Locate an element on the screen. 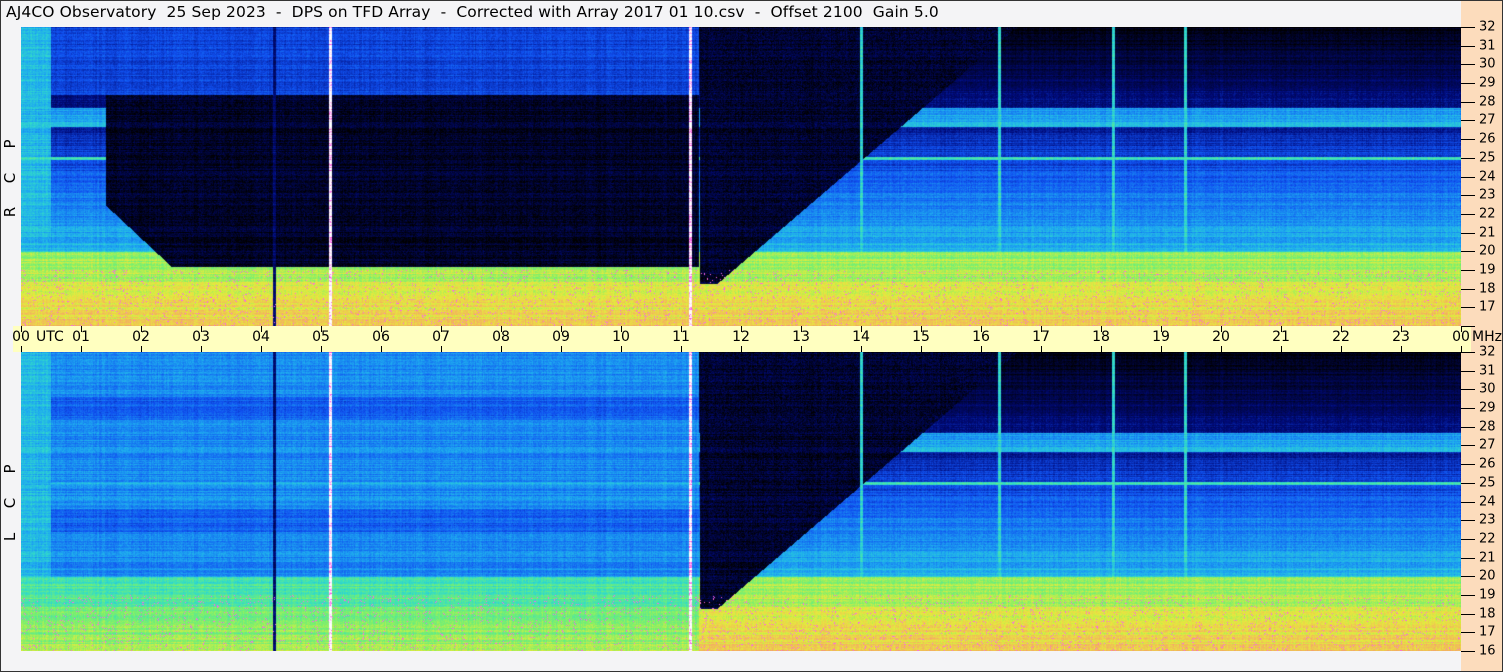 The width and height of the screenshot is (1503, 672). y-tick-label: 22 is located at coordinates (1487, 539).